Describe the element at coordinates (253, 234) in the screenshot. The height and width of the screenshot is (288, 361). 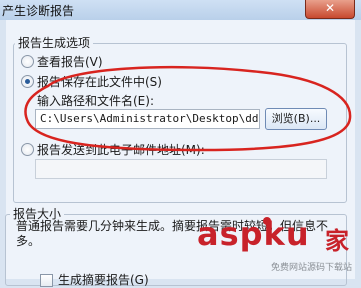
I see `watermark-brand: aspku` at that location.